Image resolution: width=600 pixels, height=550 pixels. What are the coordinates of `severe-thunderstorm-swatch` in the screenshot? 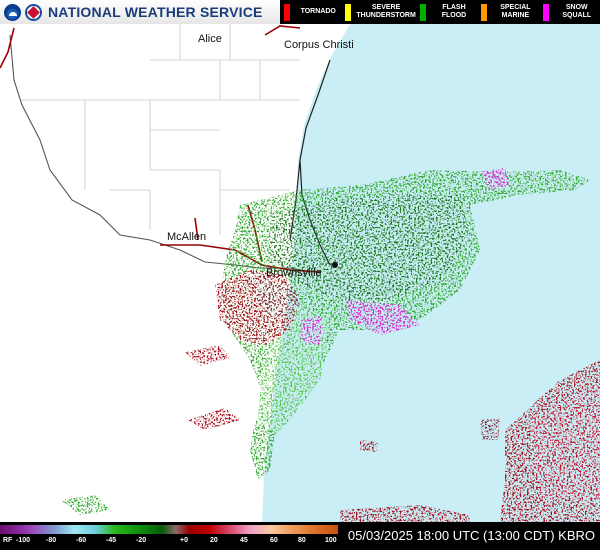 It's located at (348, 12).